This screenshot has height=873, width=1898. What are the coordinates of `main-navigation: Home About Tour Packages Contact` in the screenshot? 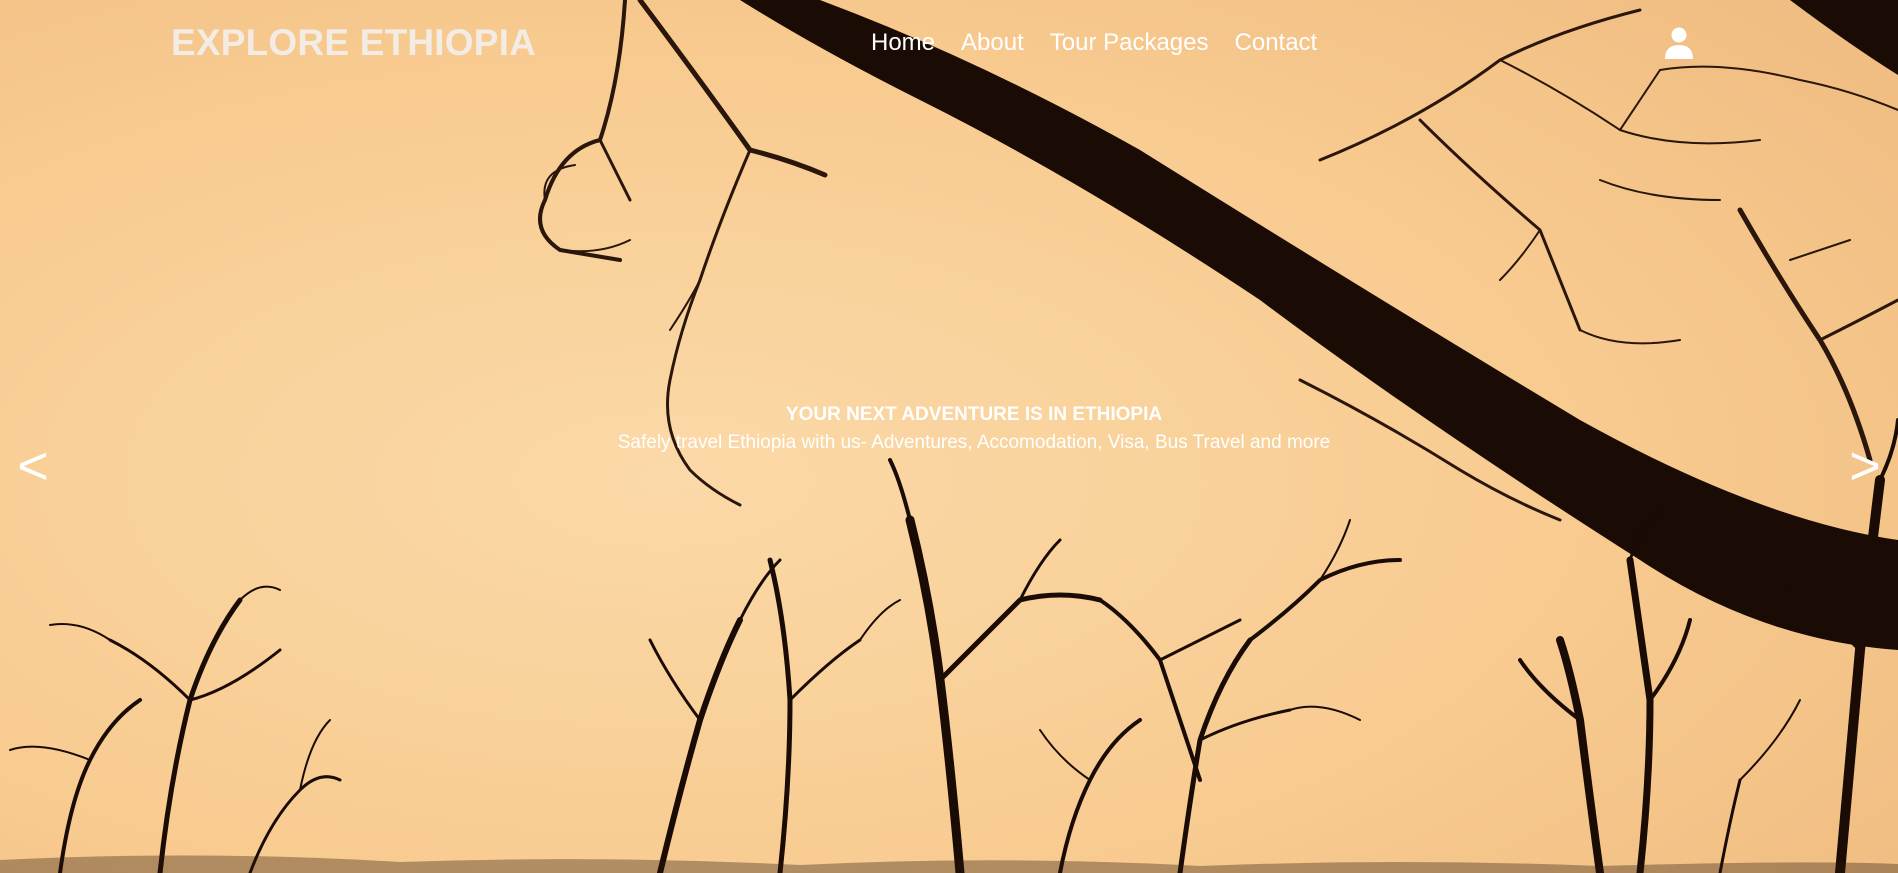 It's located at (1094, 43).